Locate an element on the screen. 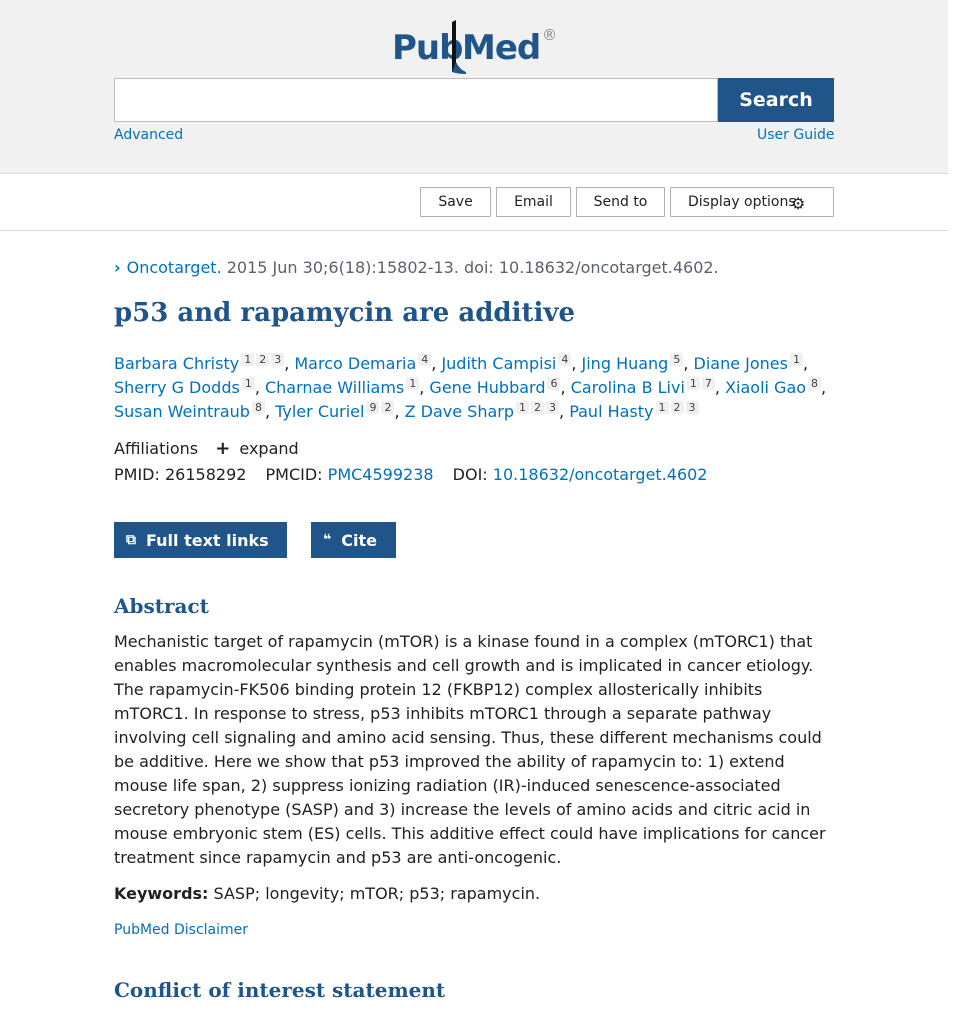 The width and height of the screenshot is (960, 1014). pmcid-label: PMCID: is located at coordinates (294, 474).